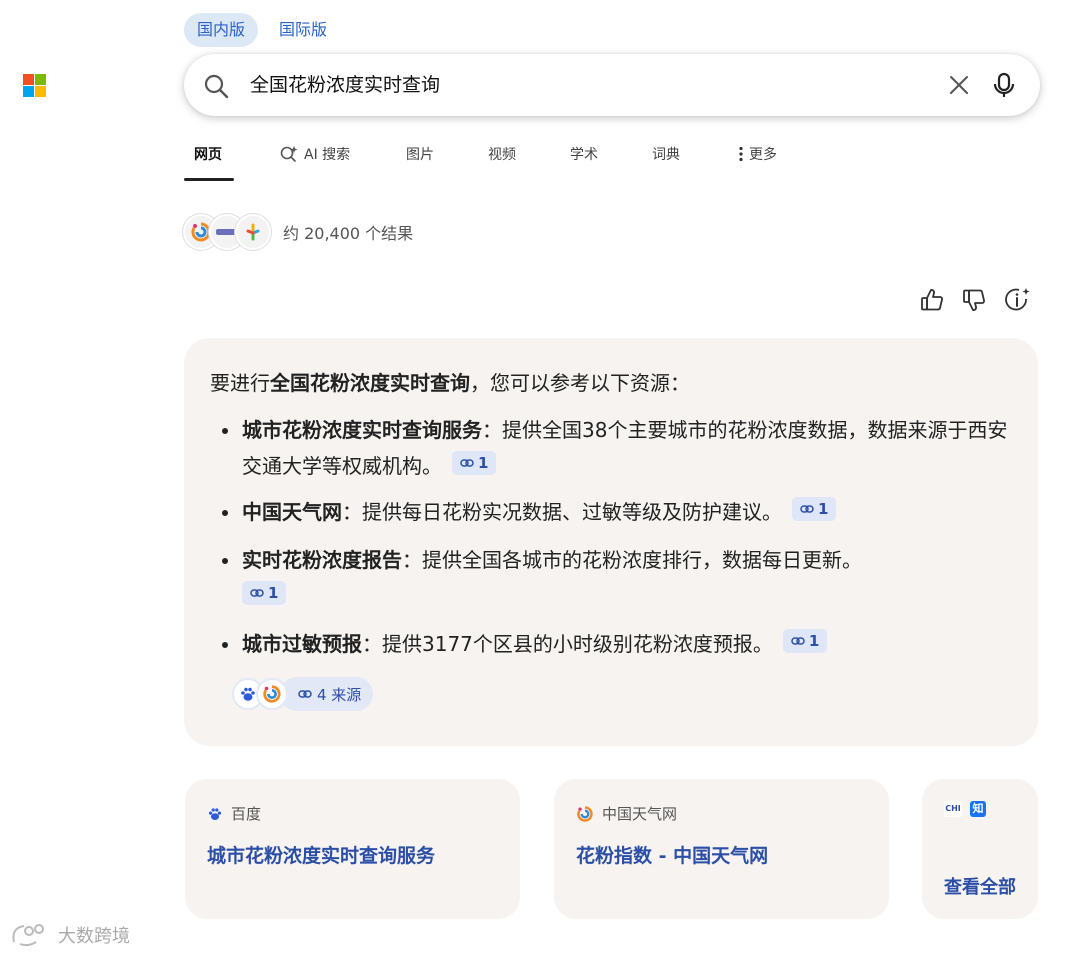 This screenshot has width=1080, height=956. Describe the element at coordinates (1004, 85) in the screenshot. I see `microphone-icon` at that location.